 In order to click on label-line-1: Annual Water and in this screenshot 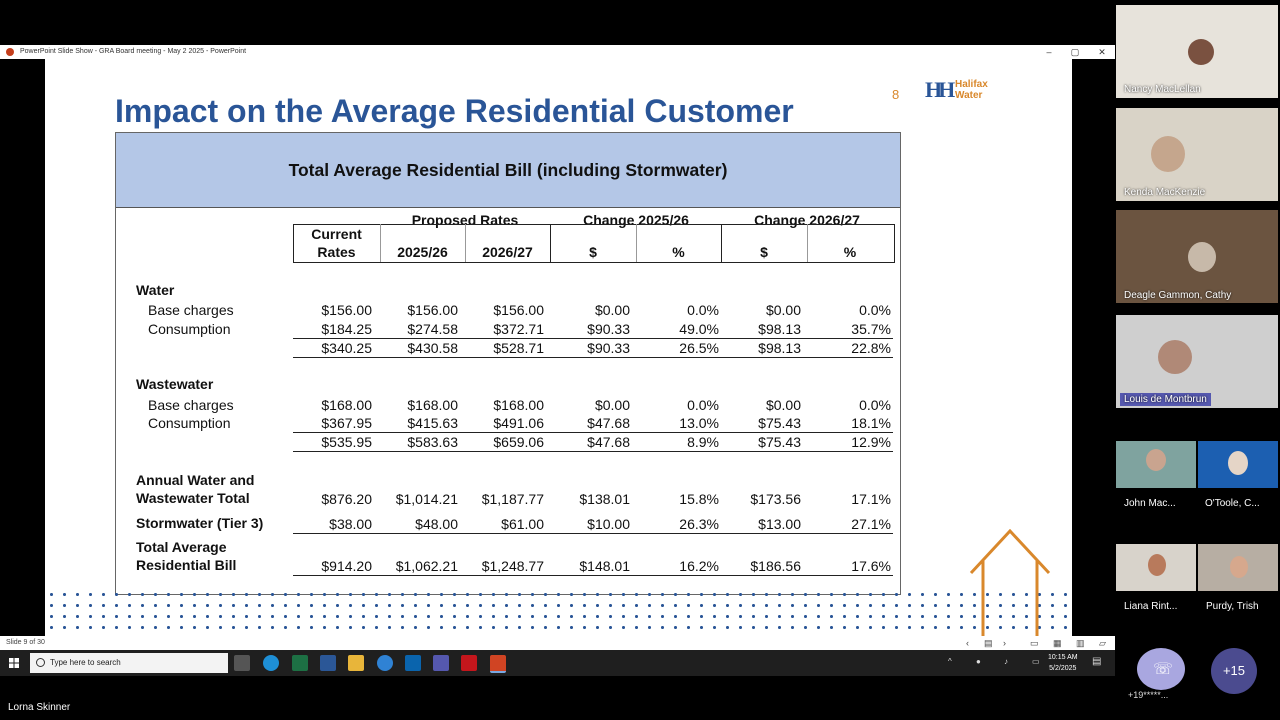, I will do `click(195, 480)`.